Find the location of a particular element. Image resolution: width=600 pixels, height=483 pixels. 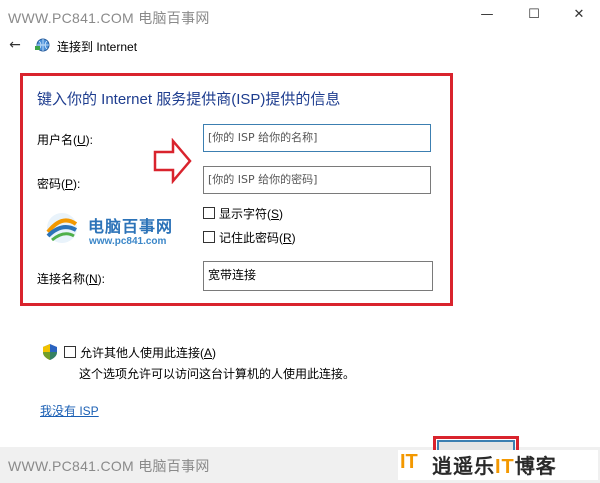

back-arrow-icon: ← is located at coordinates (15, 45).